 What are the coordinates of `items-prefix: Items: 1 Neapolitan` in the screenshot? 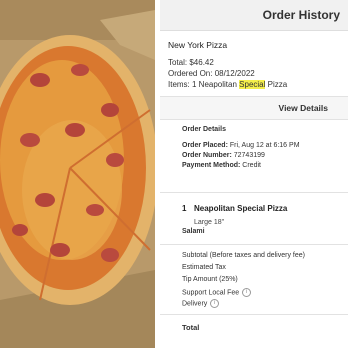 It's located at (204, 84).